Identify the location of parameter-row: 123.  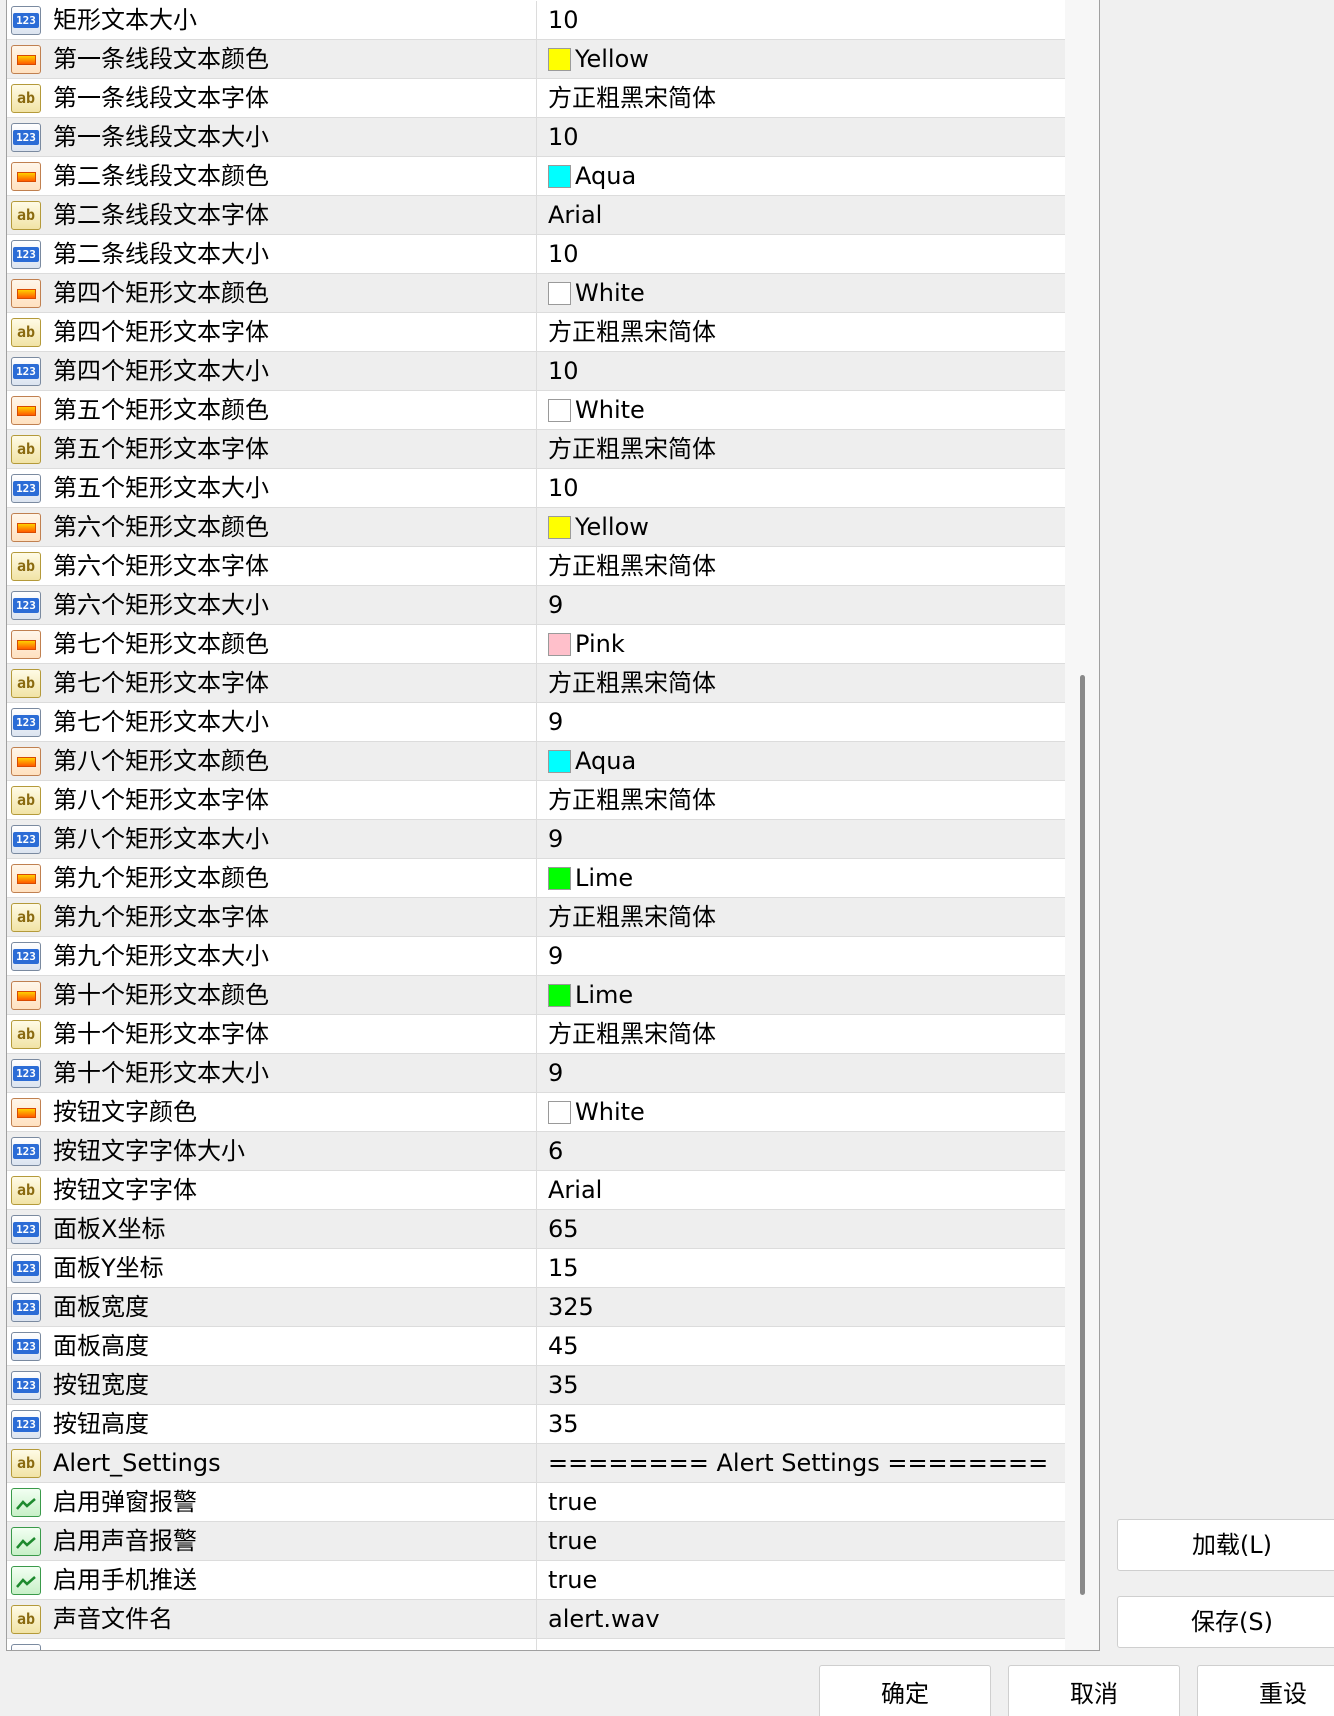
(536, 1644).